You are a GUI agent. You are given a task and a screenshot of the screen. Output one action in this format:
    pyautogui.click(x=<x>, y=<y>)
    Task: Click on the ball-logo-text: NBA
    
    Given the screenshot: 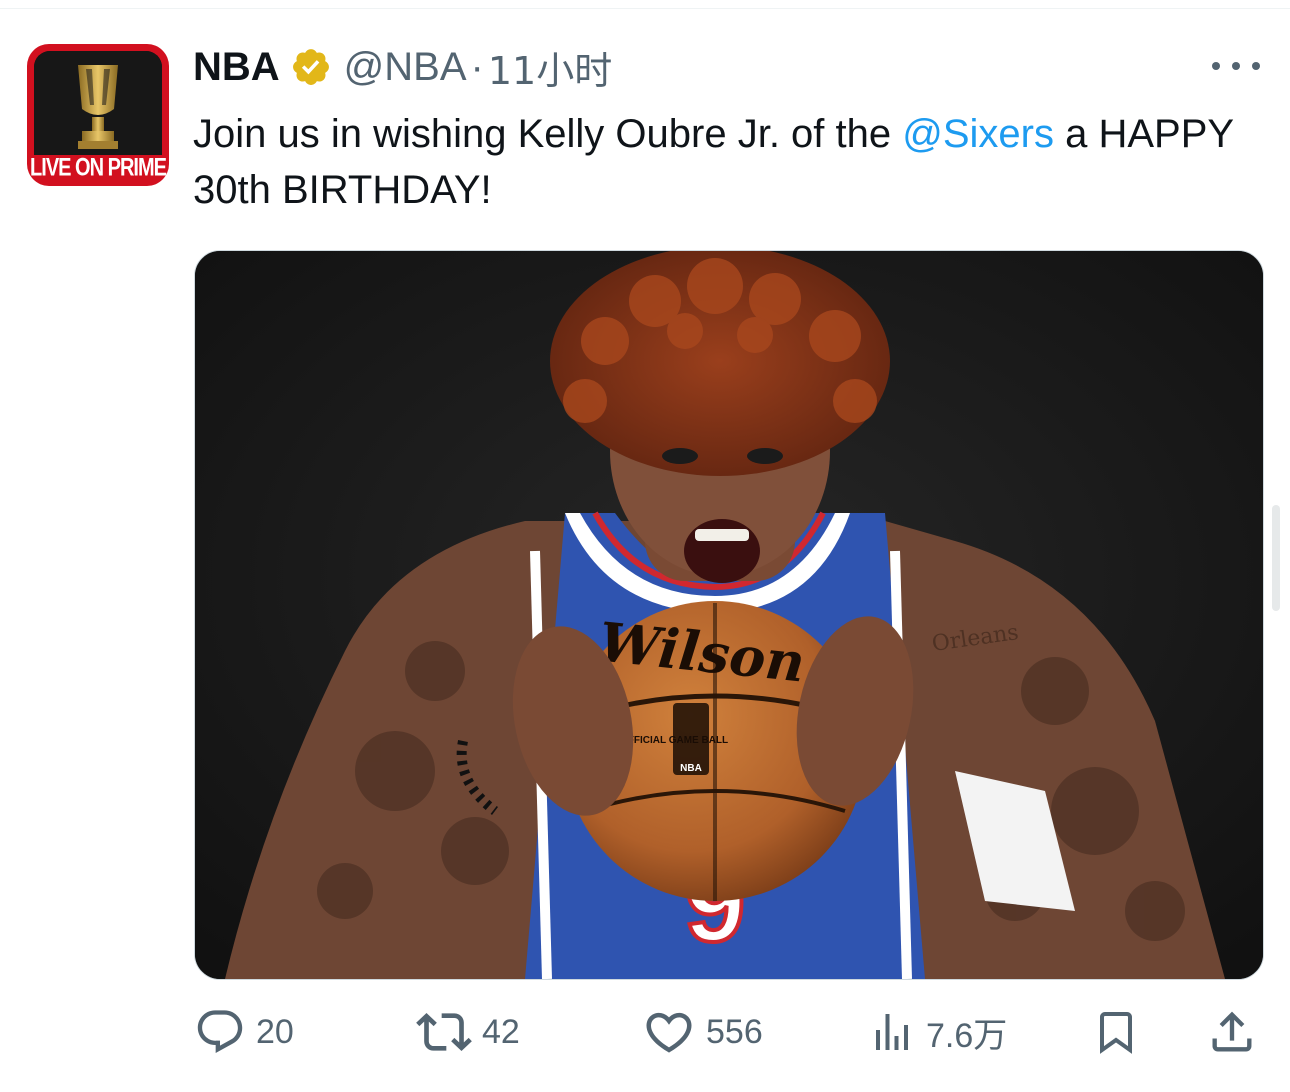 What is the action you would take?
    pyautogui.click(x=691, y=768)
    